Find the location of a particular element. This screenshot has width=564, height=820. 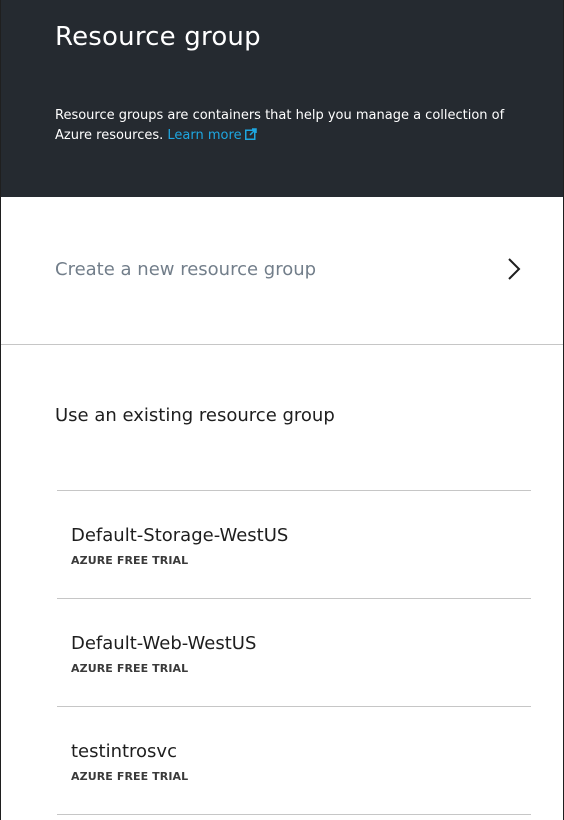

resource-group-item: Default-Storage-WestUS AZURE FREE TRIAL is located at coordinates (294, 545).